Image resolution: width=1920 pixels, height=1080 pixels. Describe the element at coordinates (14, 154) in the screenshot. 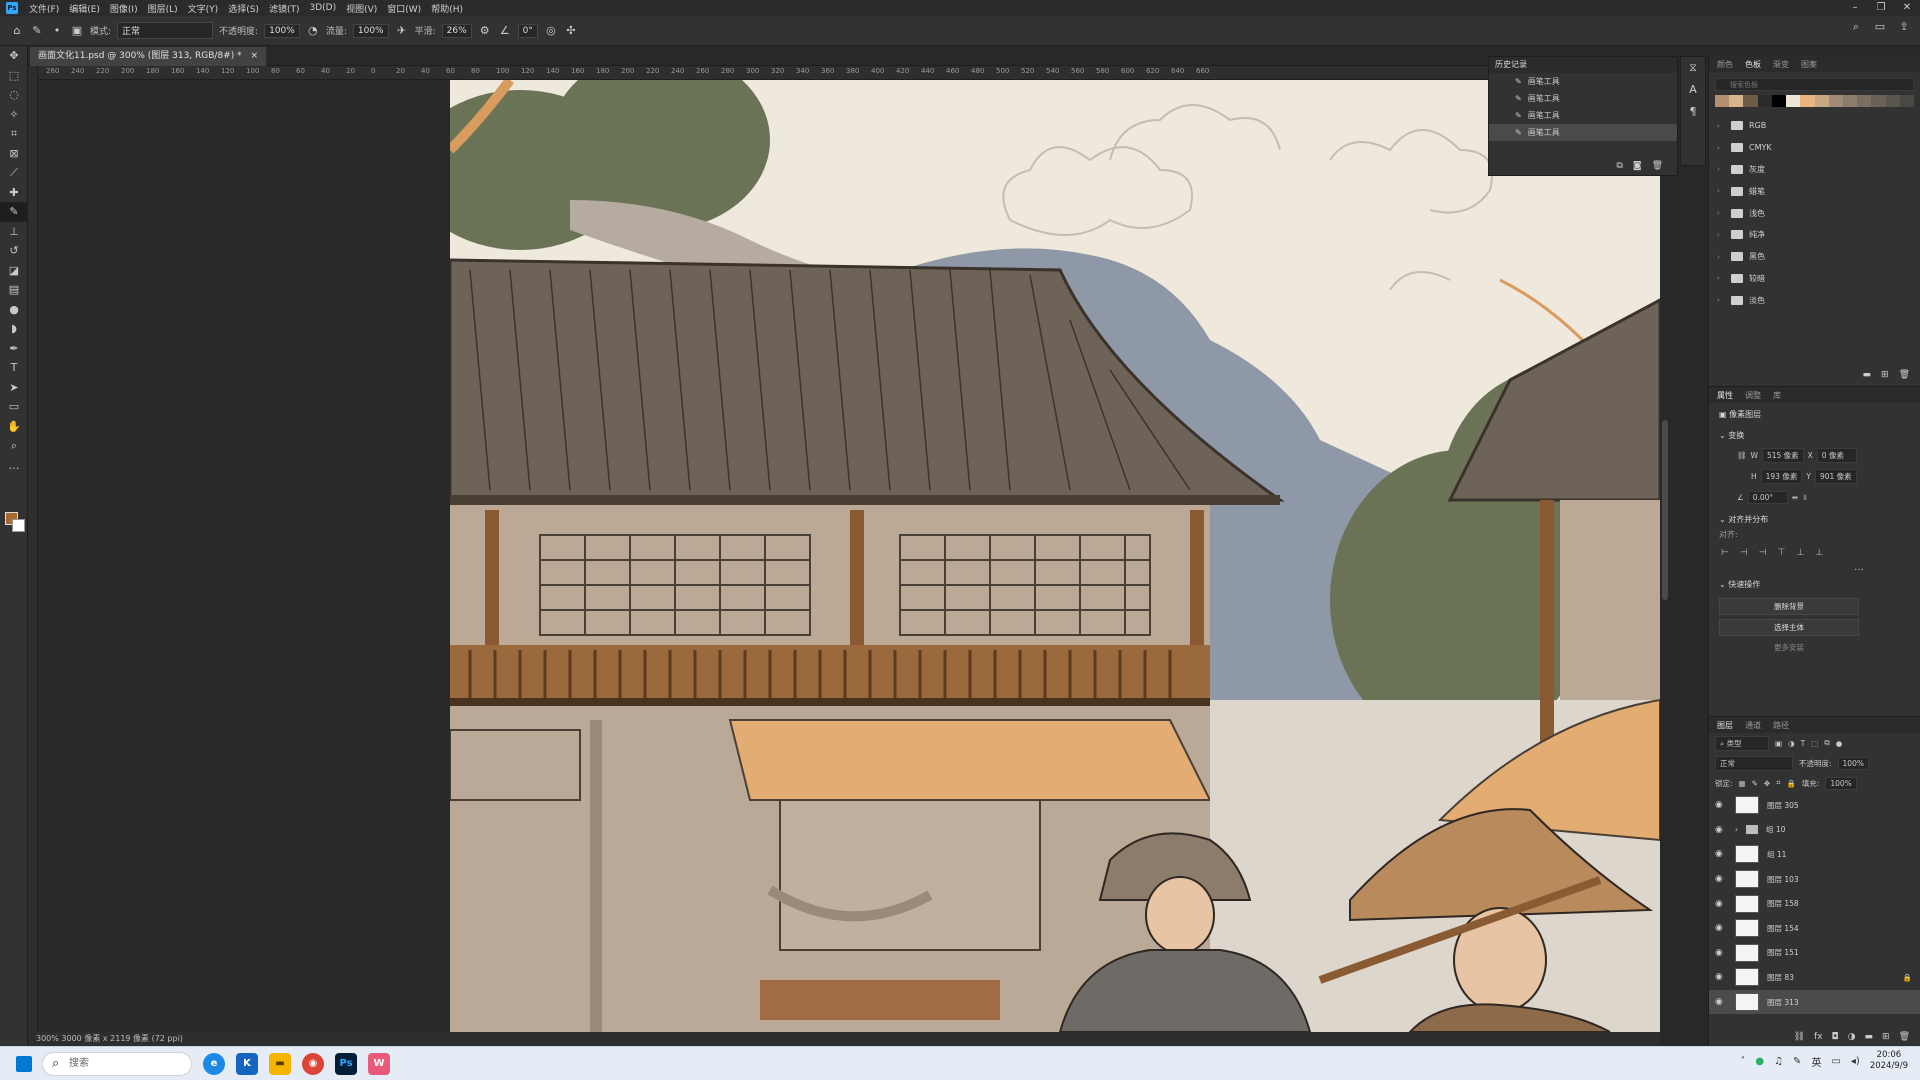

I see `frame-tool-icon: ⊠` at that location.